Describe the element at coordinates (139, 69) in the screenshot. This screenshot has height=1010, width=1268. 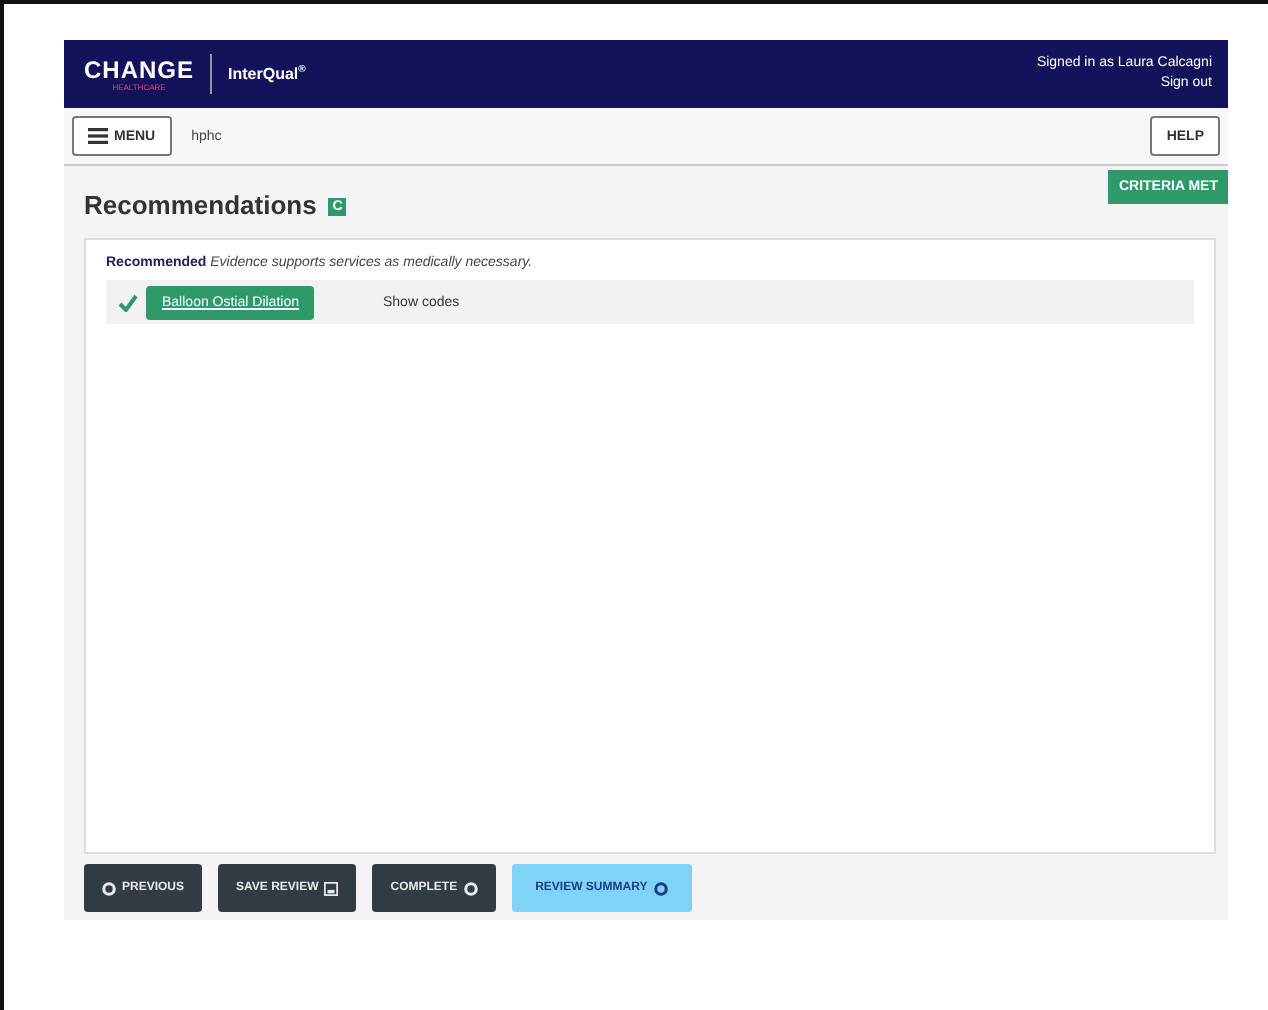
I see `brand-logo: CHANGE` at that location.